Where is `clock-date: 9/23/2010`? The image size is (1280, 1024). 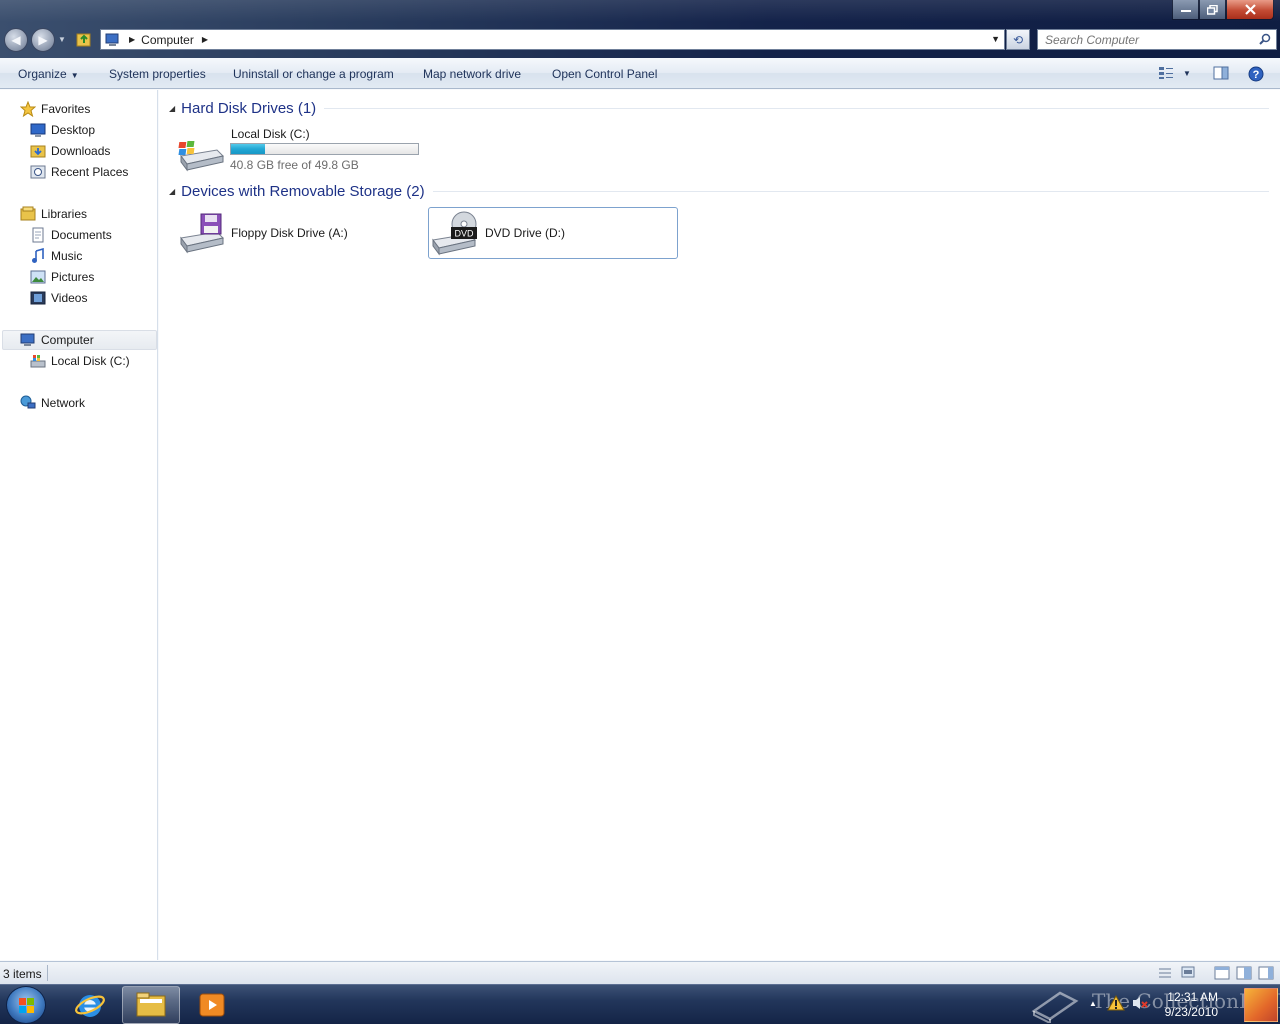
clock-date: 9/23/2010 is located at coordinates (1191, 1012).